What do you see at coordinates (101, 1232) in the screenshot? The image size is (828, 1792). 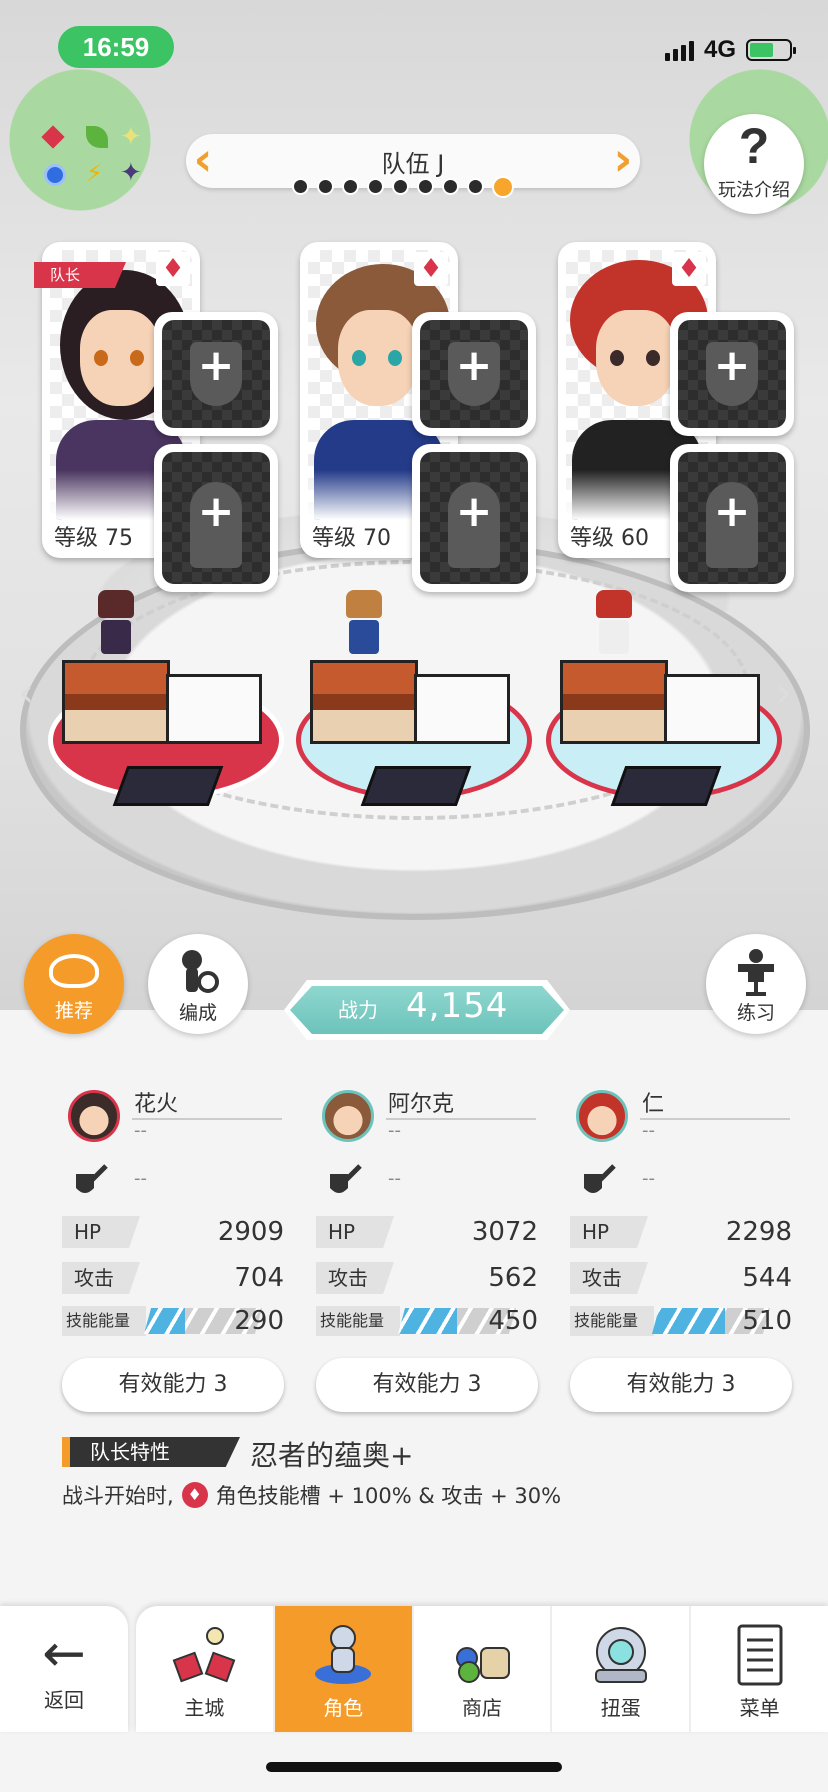 I see `hp-label: HP` at bounding box center [101, 1232].